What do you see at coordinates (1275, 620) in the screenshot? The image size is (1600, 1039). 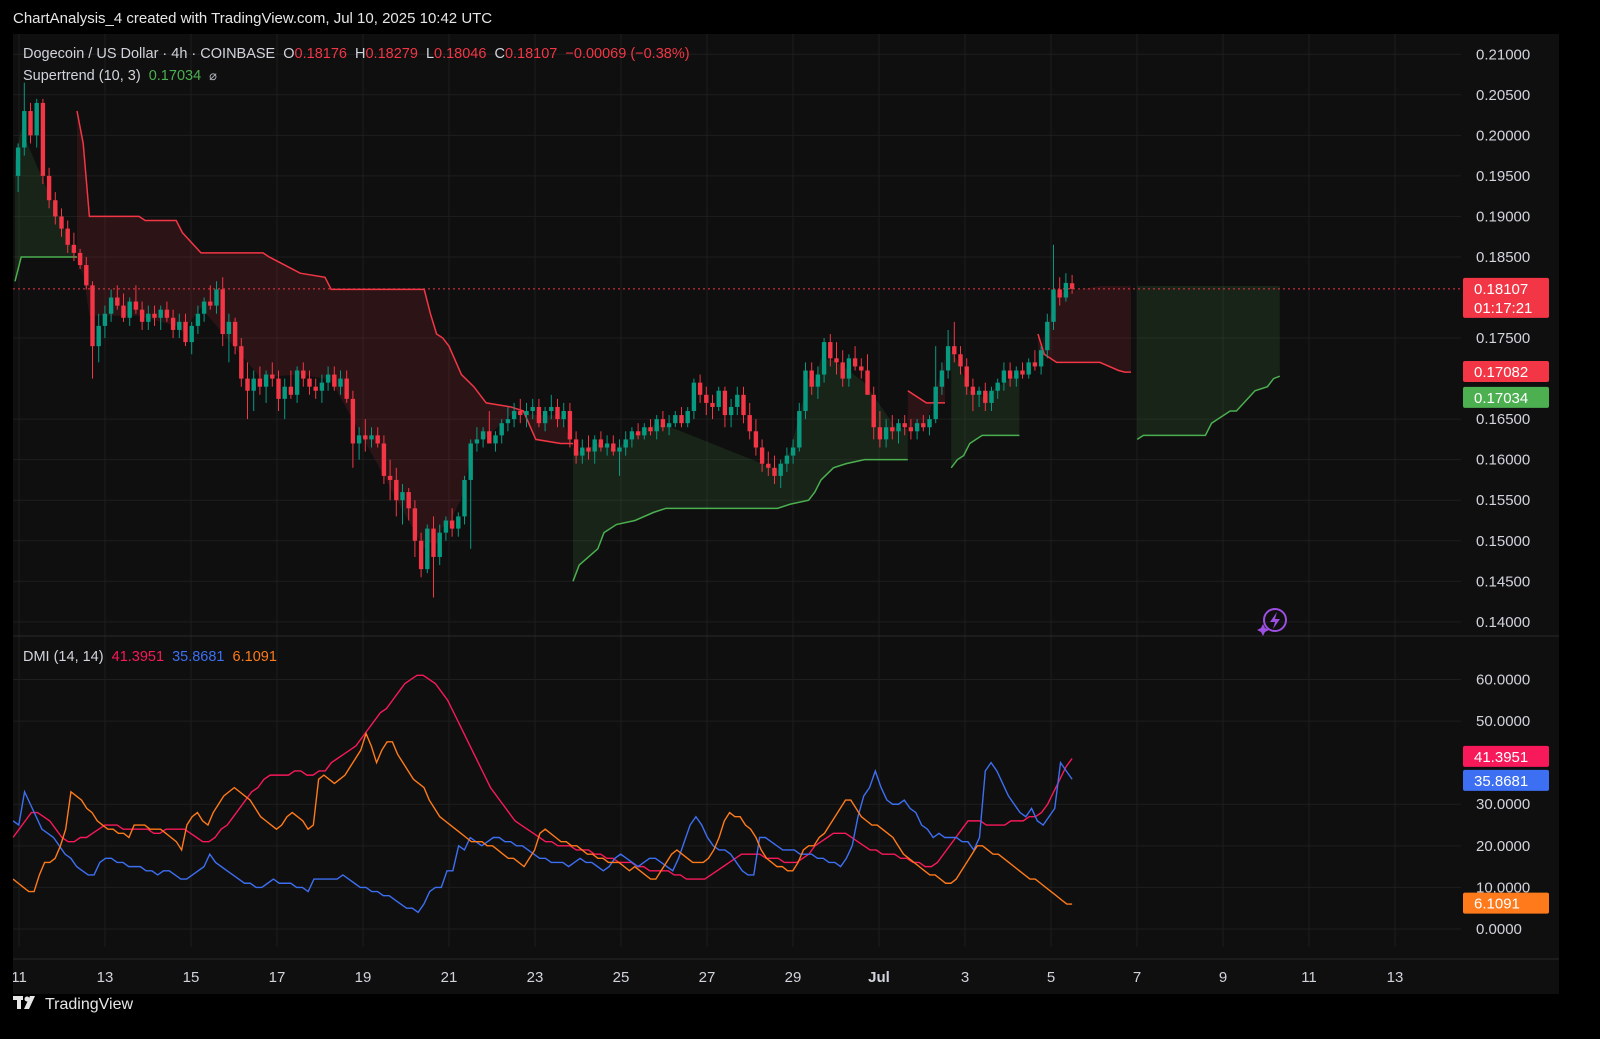 I see `lightning-icon-bolt` at bounding box center [1275, 620].